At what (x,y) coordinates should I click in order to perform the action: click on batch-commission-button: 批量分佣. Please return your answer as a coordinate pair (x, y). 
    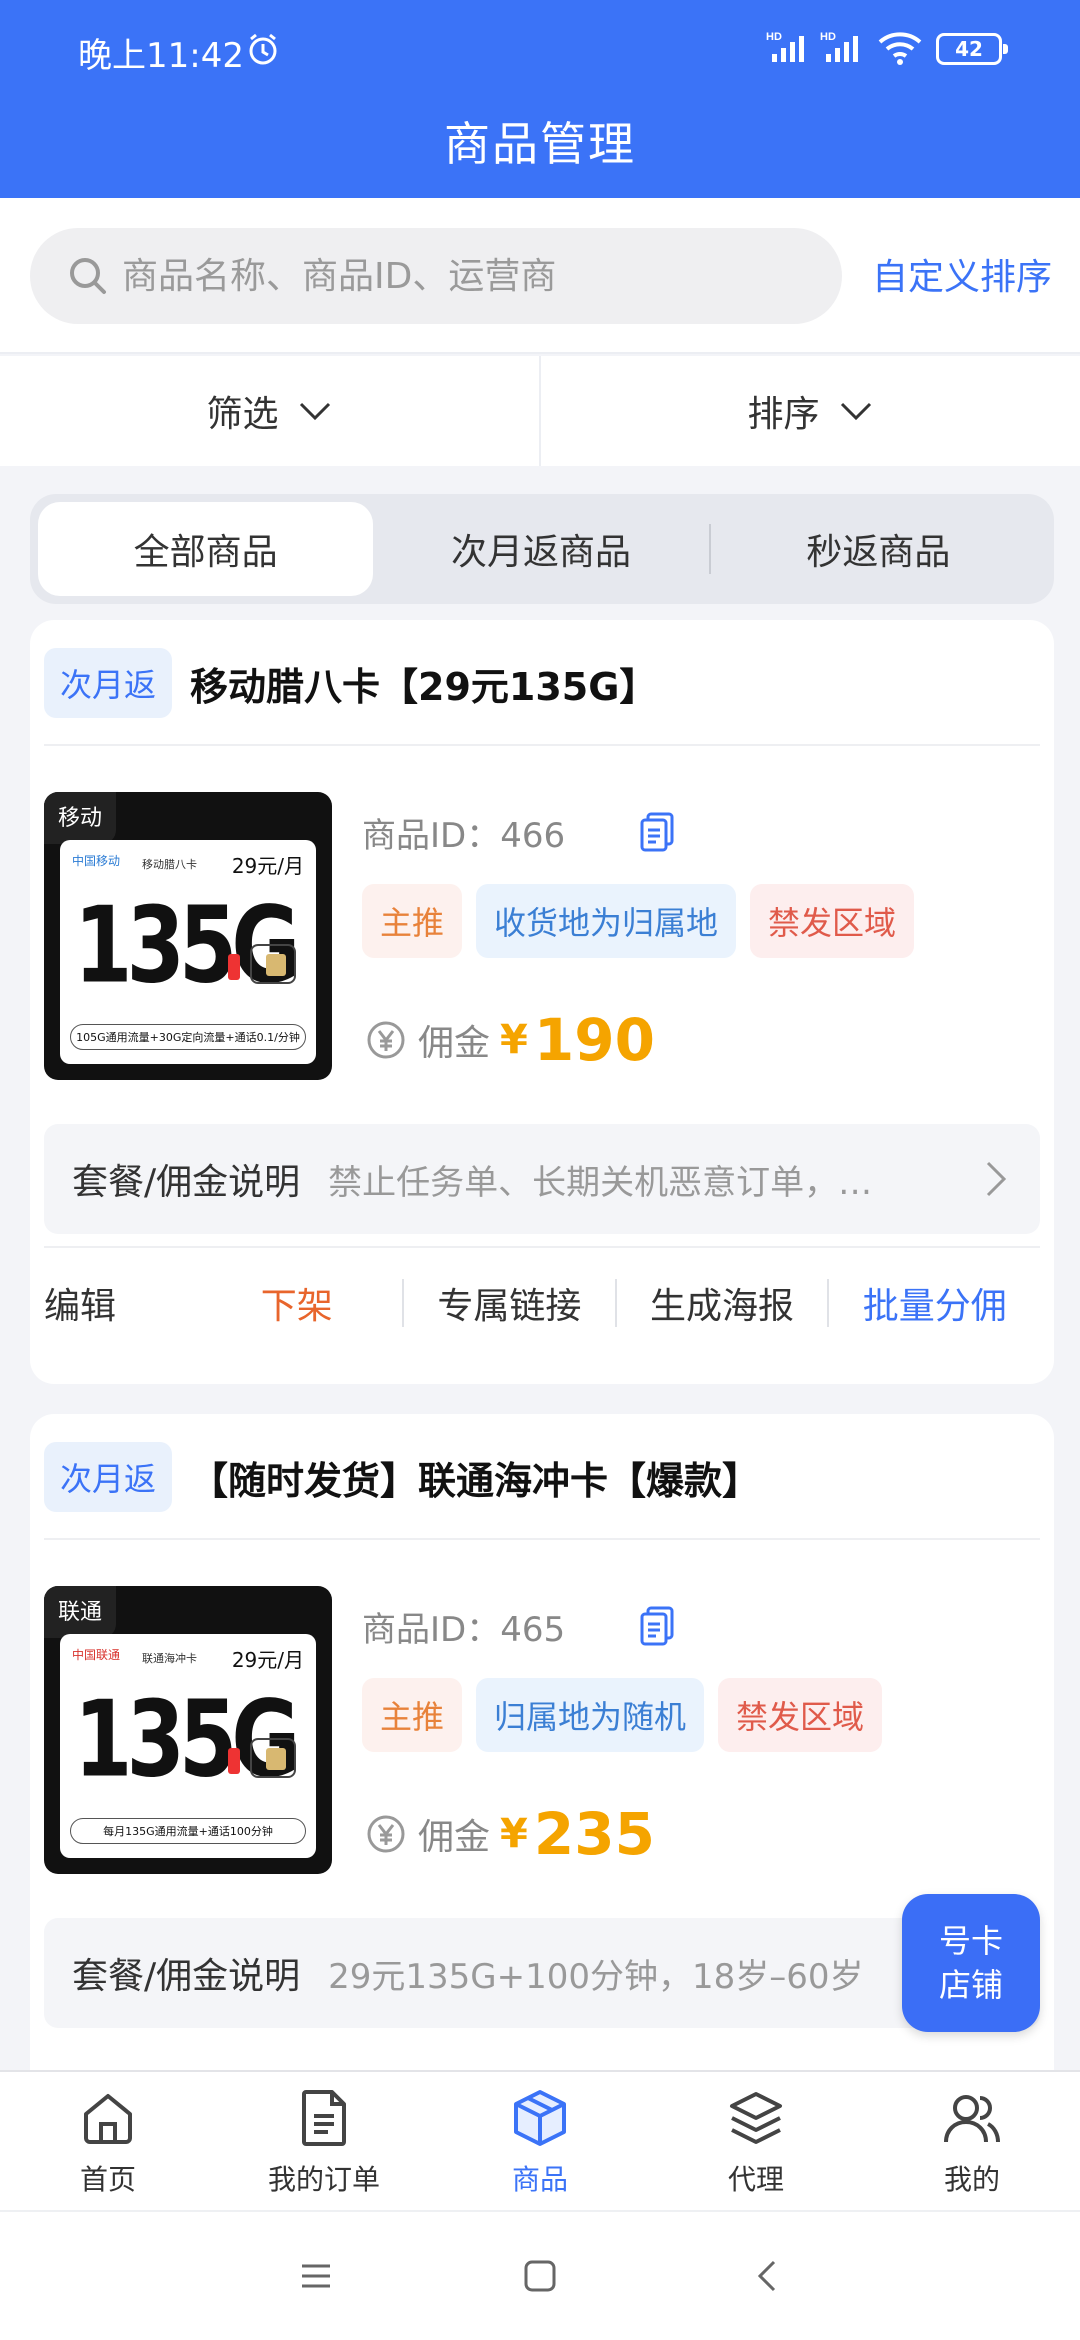
    Looking at the image, I should click on (934, 1303).